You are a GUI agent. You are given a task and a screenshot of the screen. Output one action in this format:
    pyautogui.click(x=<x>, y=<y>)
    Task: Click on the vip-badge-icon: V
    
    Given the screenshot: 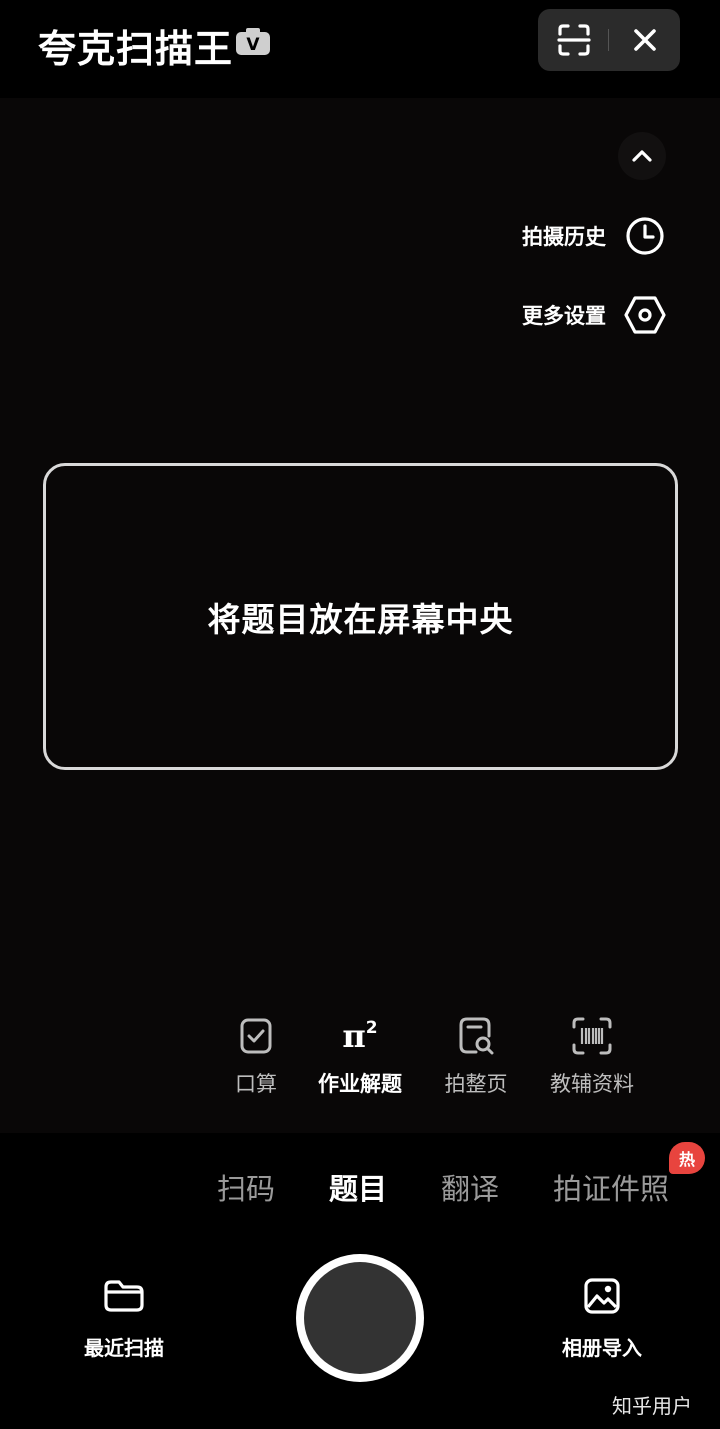 What is the action you would take?
    pyautogui.click(x=253, y=41)
    